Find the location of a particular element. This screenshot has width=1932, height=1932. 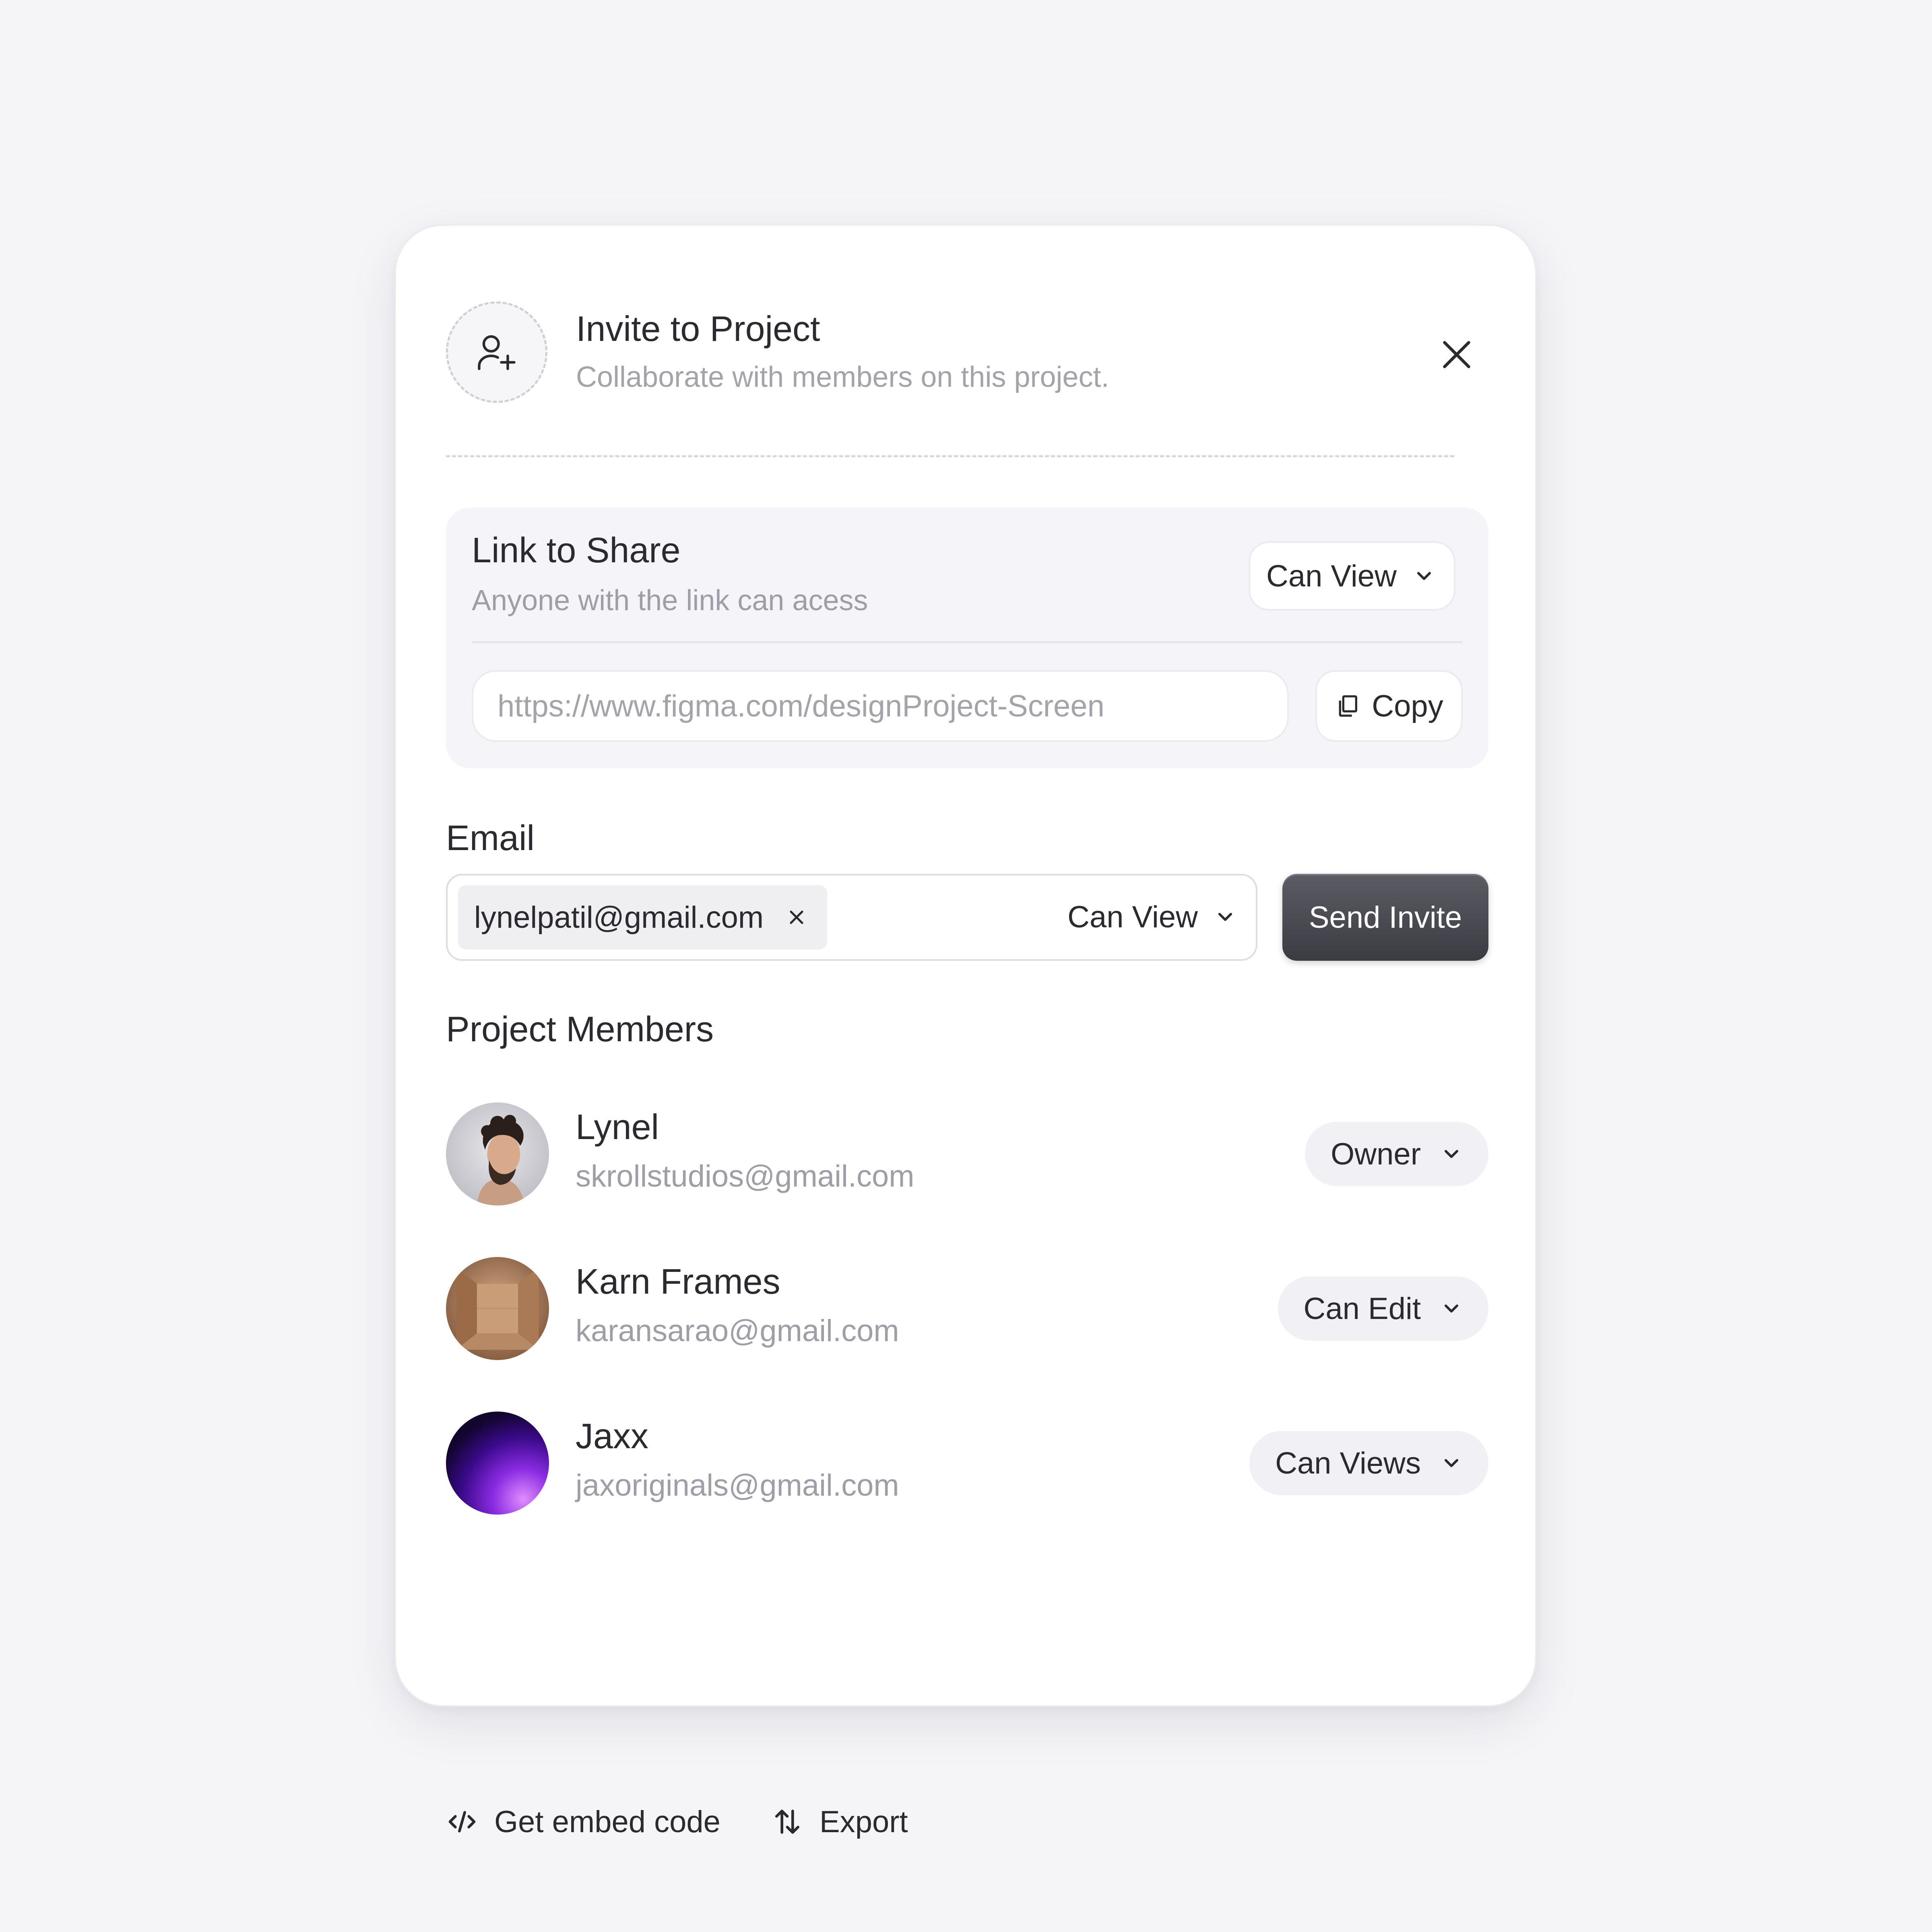

code-icon is located at coordinates (462, 1822).